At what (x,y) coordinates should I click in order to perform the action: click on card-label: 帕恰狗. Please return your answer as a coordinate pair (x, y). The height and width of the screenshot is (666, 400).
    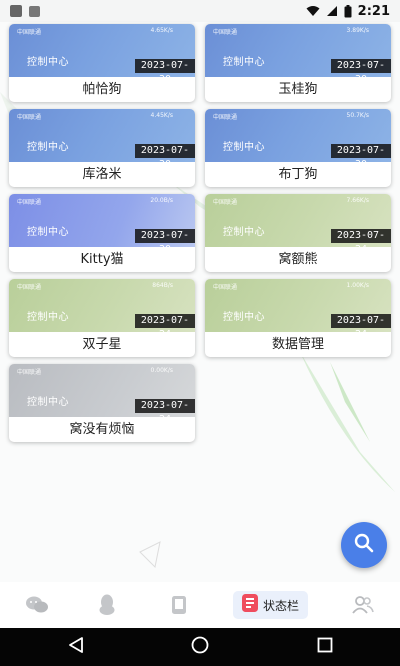
    Looking at the image, I should click on (102, 89).